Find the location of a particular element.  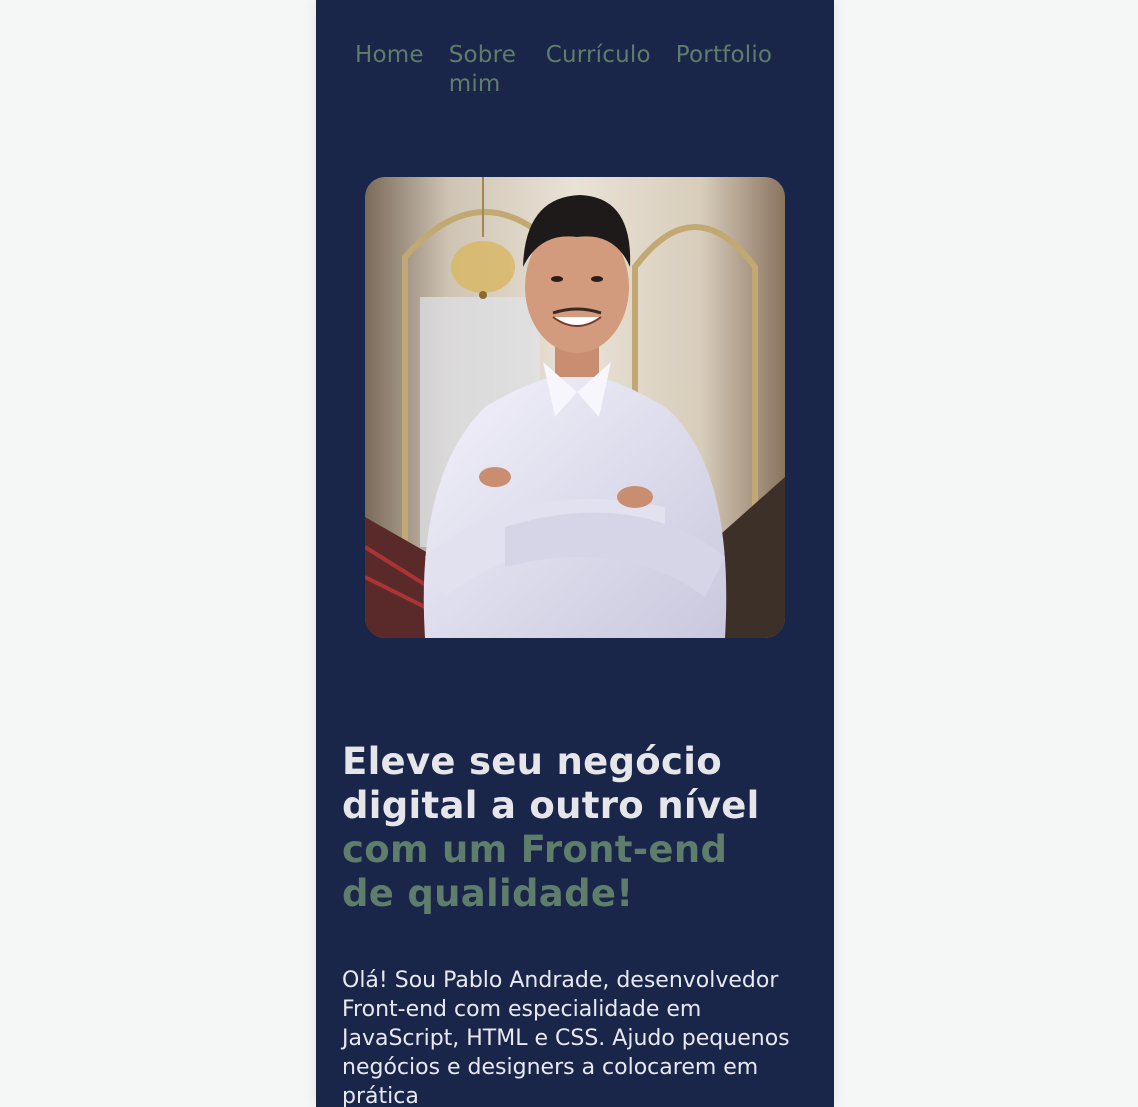

nav-home-link: Home is located at coordinates (389, 70).